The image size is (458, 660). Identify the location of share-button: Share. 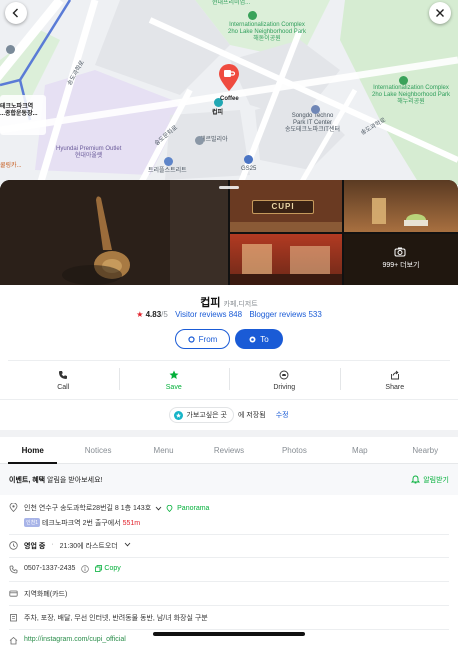
(395, 380).